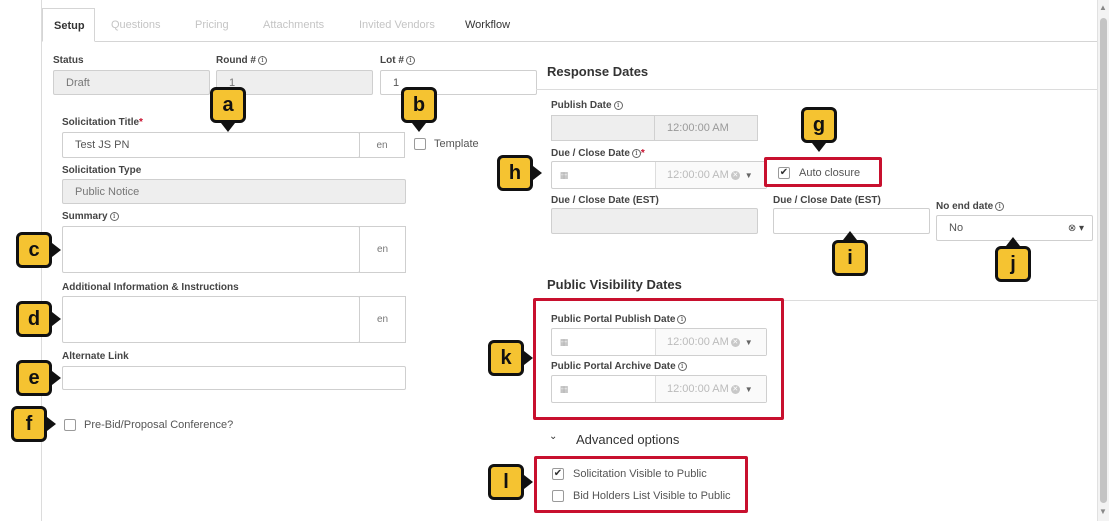 The image size is (1109, 521). Describe the element at coordinates (78, 82) in the screenshot. I see `status-value: Draft` at that location.